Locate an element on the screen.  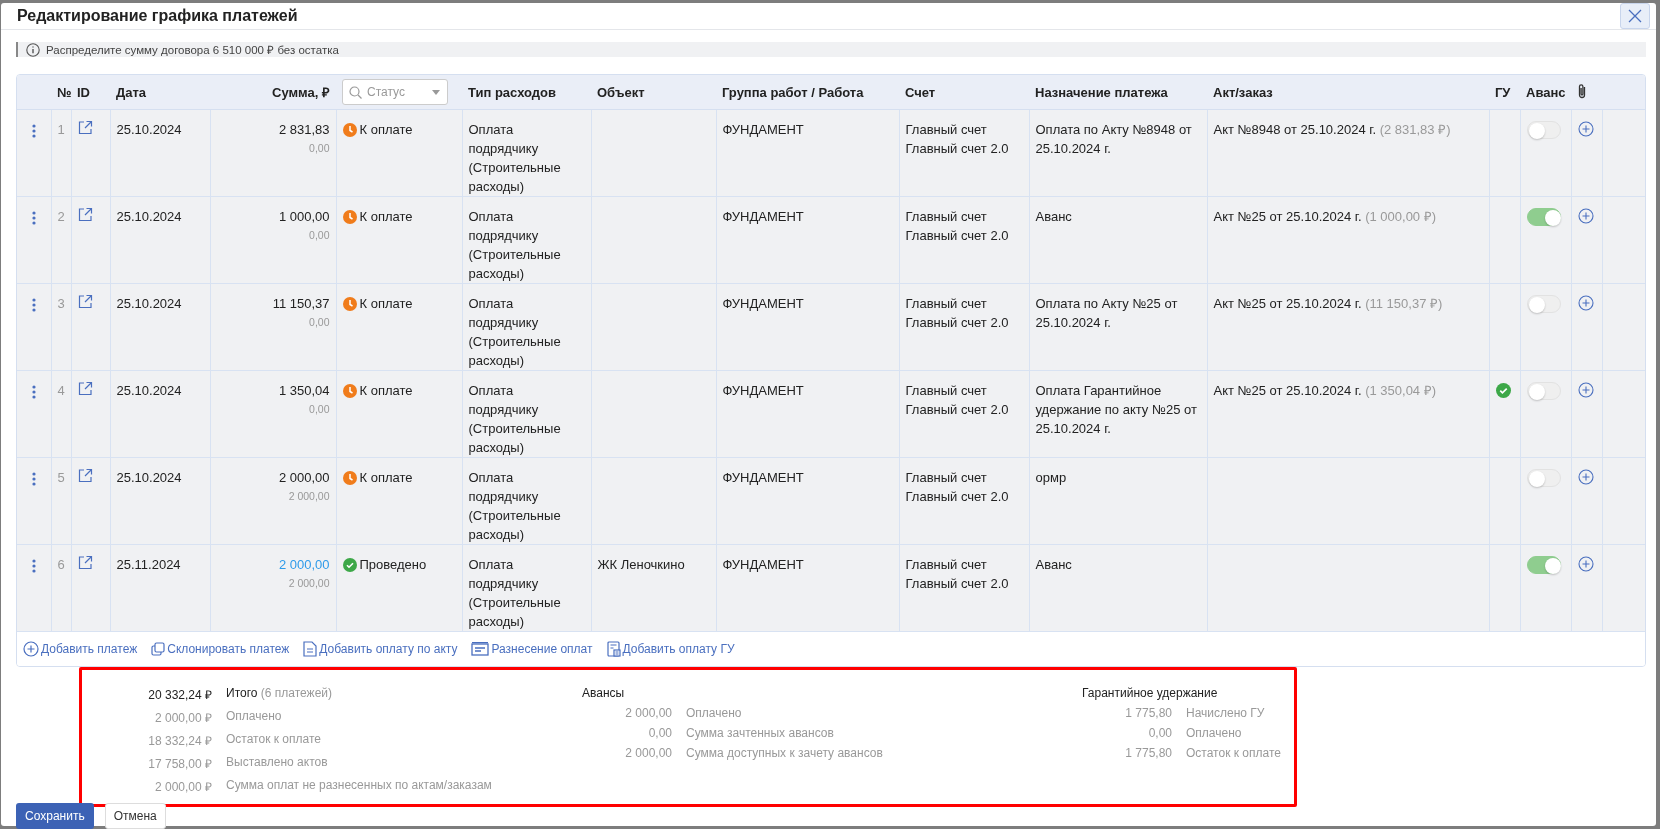
summary-label: Выставлено актов is located at coordinates (277, 763).